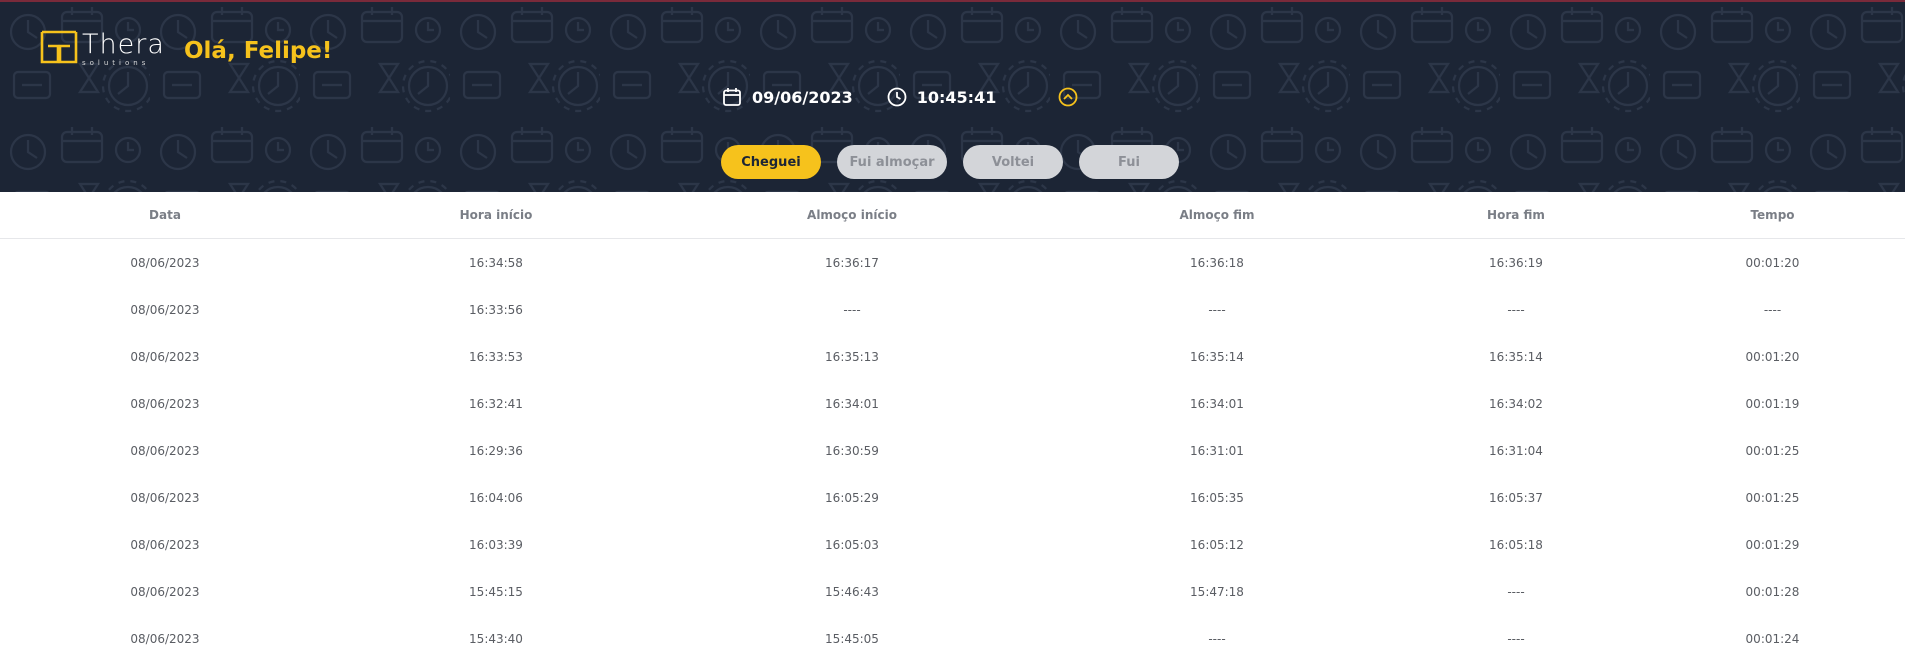 This screenshot has height=649, width=1905. What do you see at coordinates (496, 309) in the screenshot?
I see `cell-start: 16:33:56` at bounding box center [496, 309].